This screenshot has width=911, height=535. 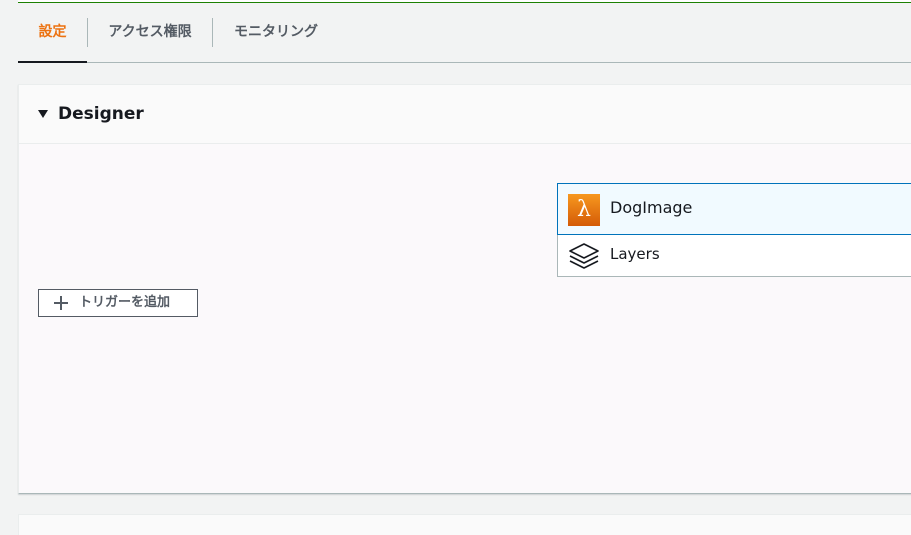 I want to click on add-trigger-label: トリガーを追加, so click(x=125, y=302).